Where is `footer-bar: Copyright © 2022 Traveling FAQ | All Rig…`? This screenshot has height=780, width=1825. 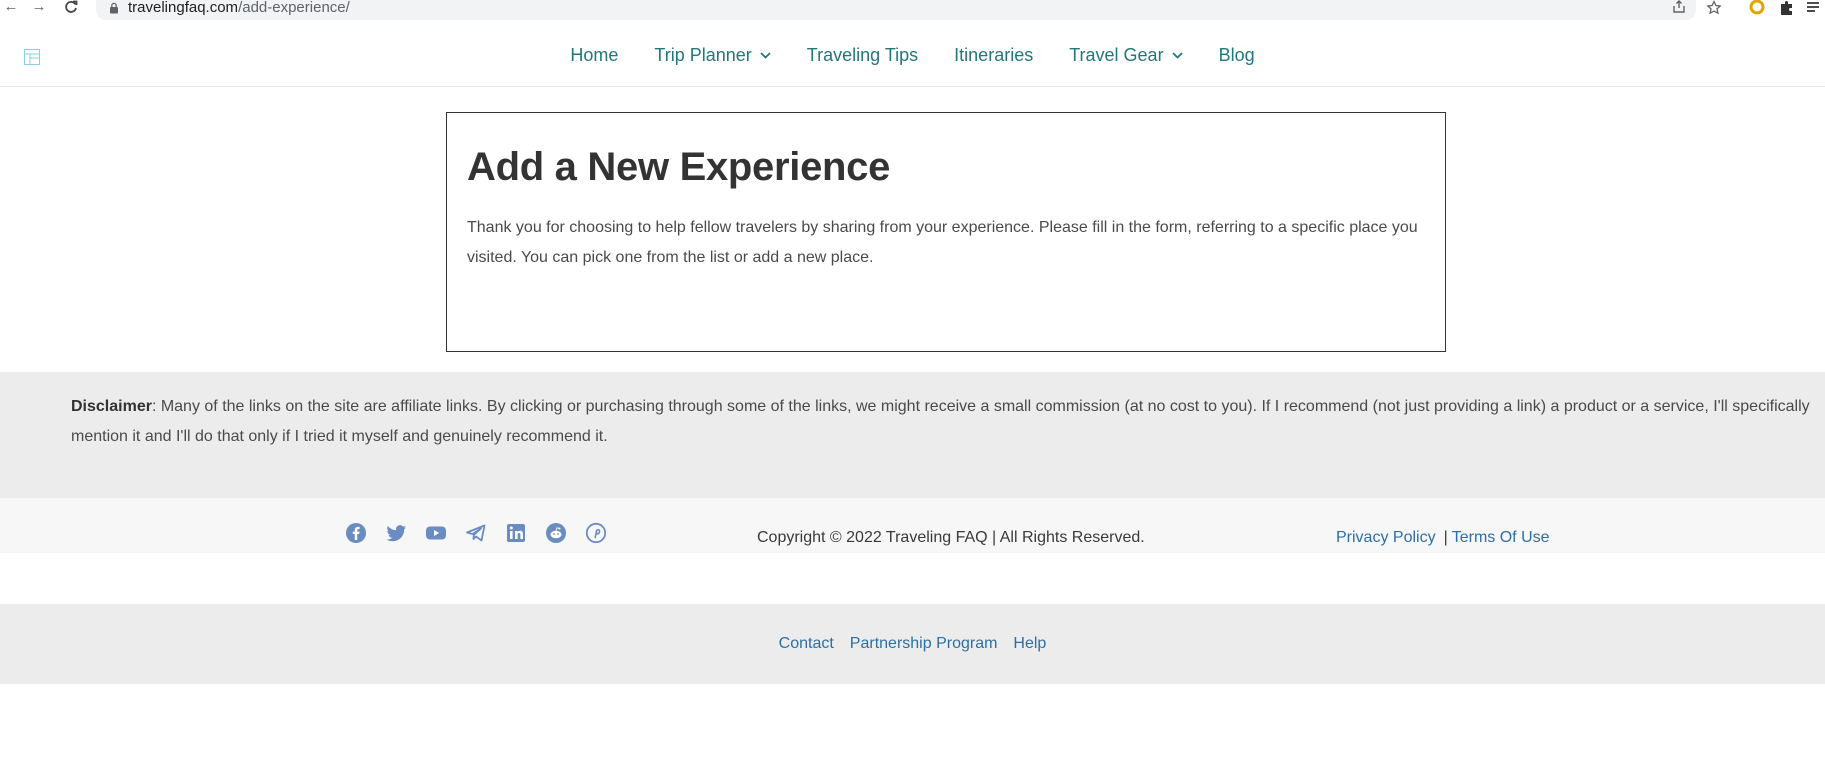 footer-bar: Copyright © 2022 Traveling FAQ | All Rig… is located at coordinates (912, 525).